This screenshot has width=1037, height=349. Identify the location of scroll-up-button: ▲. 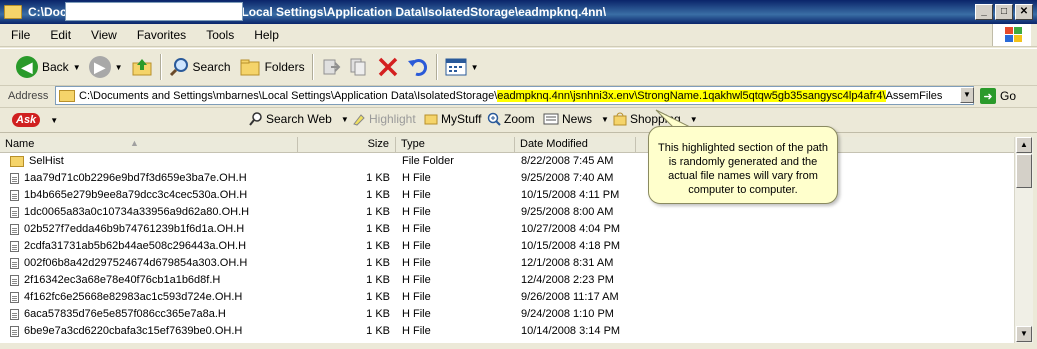
(1024, 145).